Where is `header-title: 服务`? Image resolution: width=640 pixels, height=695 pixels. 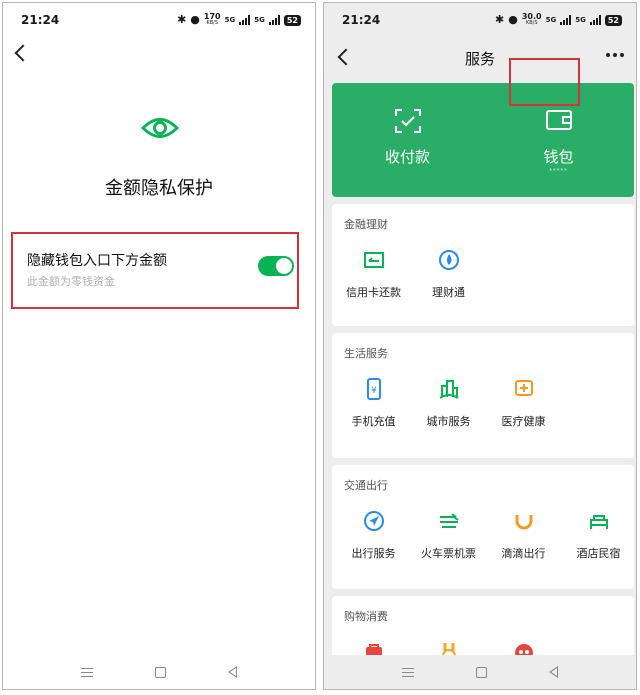 header-title: 服务 is located at coordinates (479, 59).